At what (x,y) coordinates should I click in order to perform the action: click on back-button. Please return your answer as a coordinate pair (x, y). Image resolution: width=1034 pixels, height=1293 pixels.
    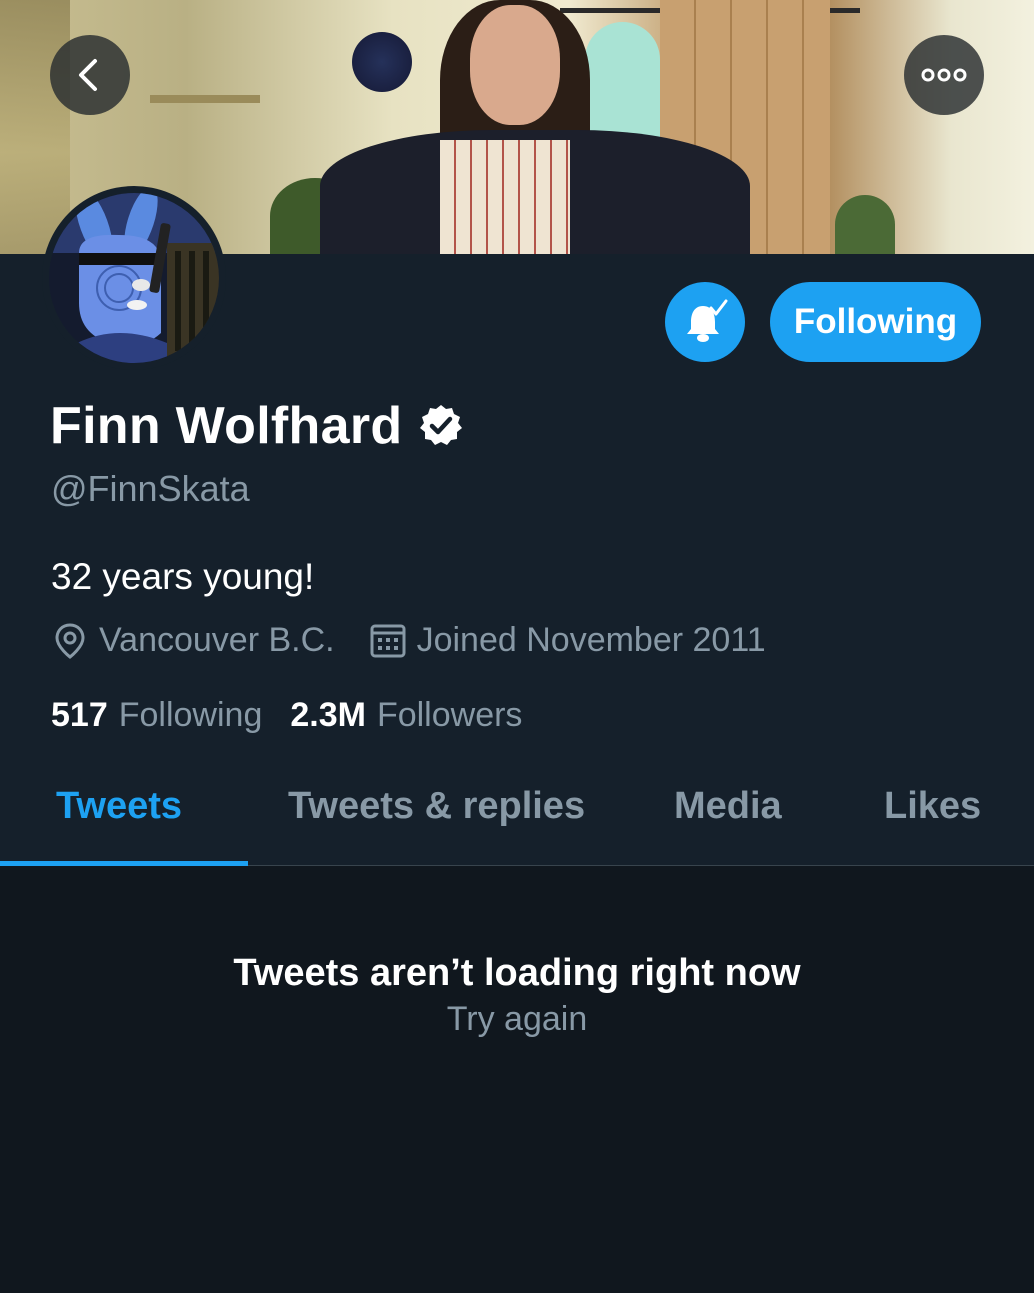
    Looking at the image, I should click on (90, 75).